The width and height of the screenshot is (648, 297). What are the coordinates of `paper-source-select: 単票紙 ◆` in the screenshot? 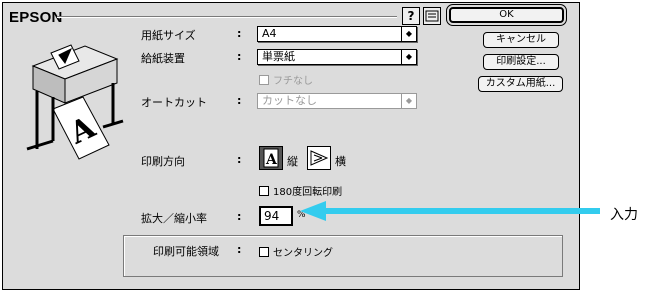 It's located at (337, 57).